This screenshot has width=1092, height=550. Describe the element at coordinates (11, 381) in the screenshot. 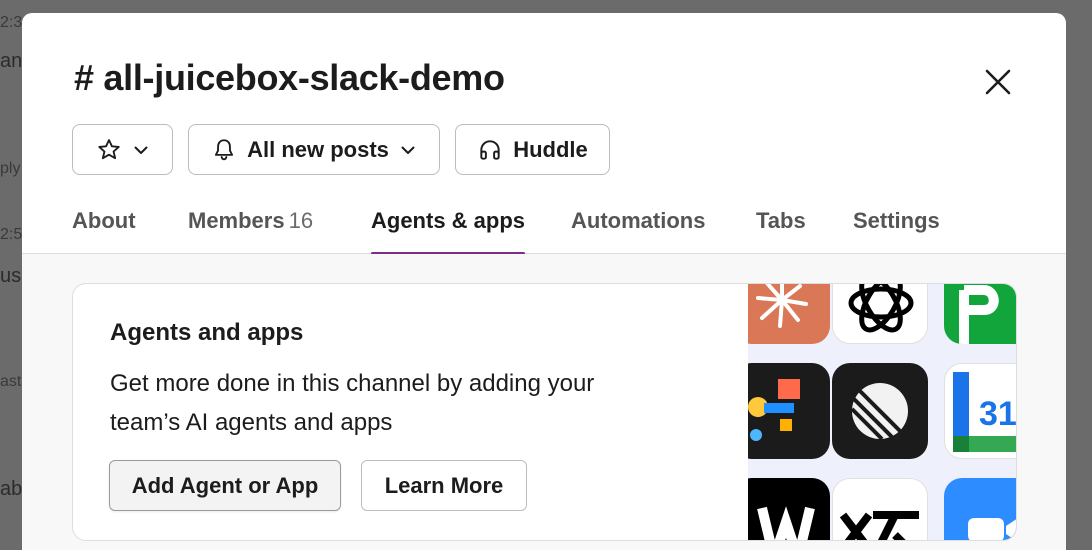

I see `background-text: ast` at that location.